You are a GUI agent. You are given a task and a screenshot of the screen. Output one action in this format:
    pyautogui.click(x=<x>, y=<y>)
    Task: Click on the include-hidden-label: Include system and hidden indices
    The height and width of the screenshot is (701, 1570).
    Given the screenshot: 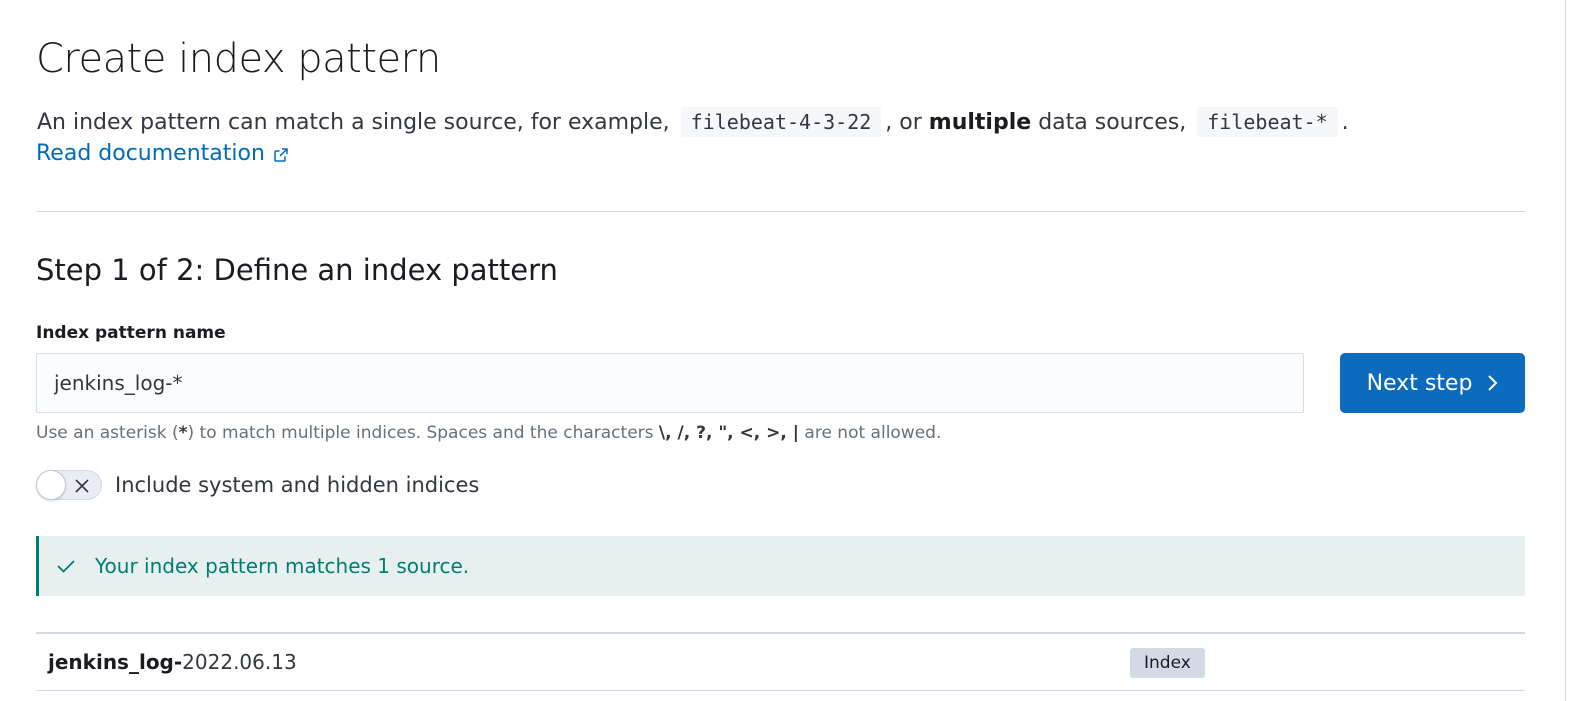 What is the action you would take?
    pyautogui.click(x=297, y=485)
    